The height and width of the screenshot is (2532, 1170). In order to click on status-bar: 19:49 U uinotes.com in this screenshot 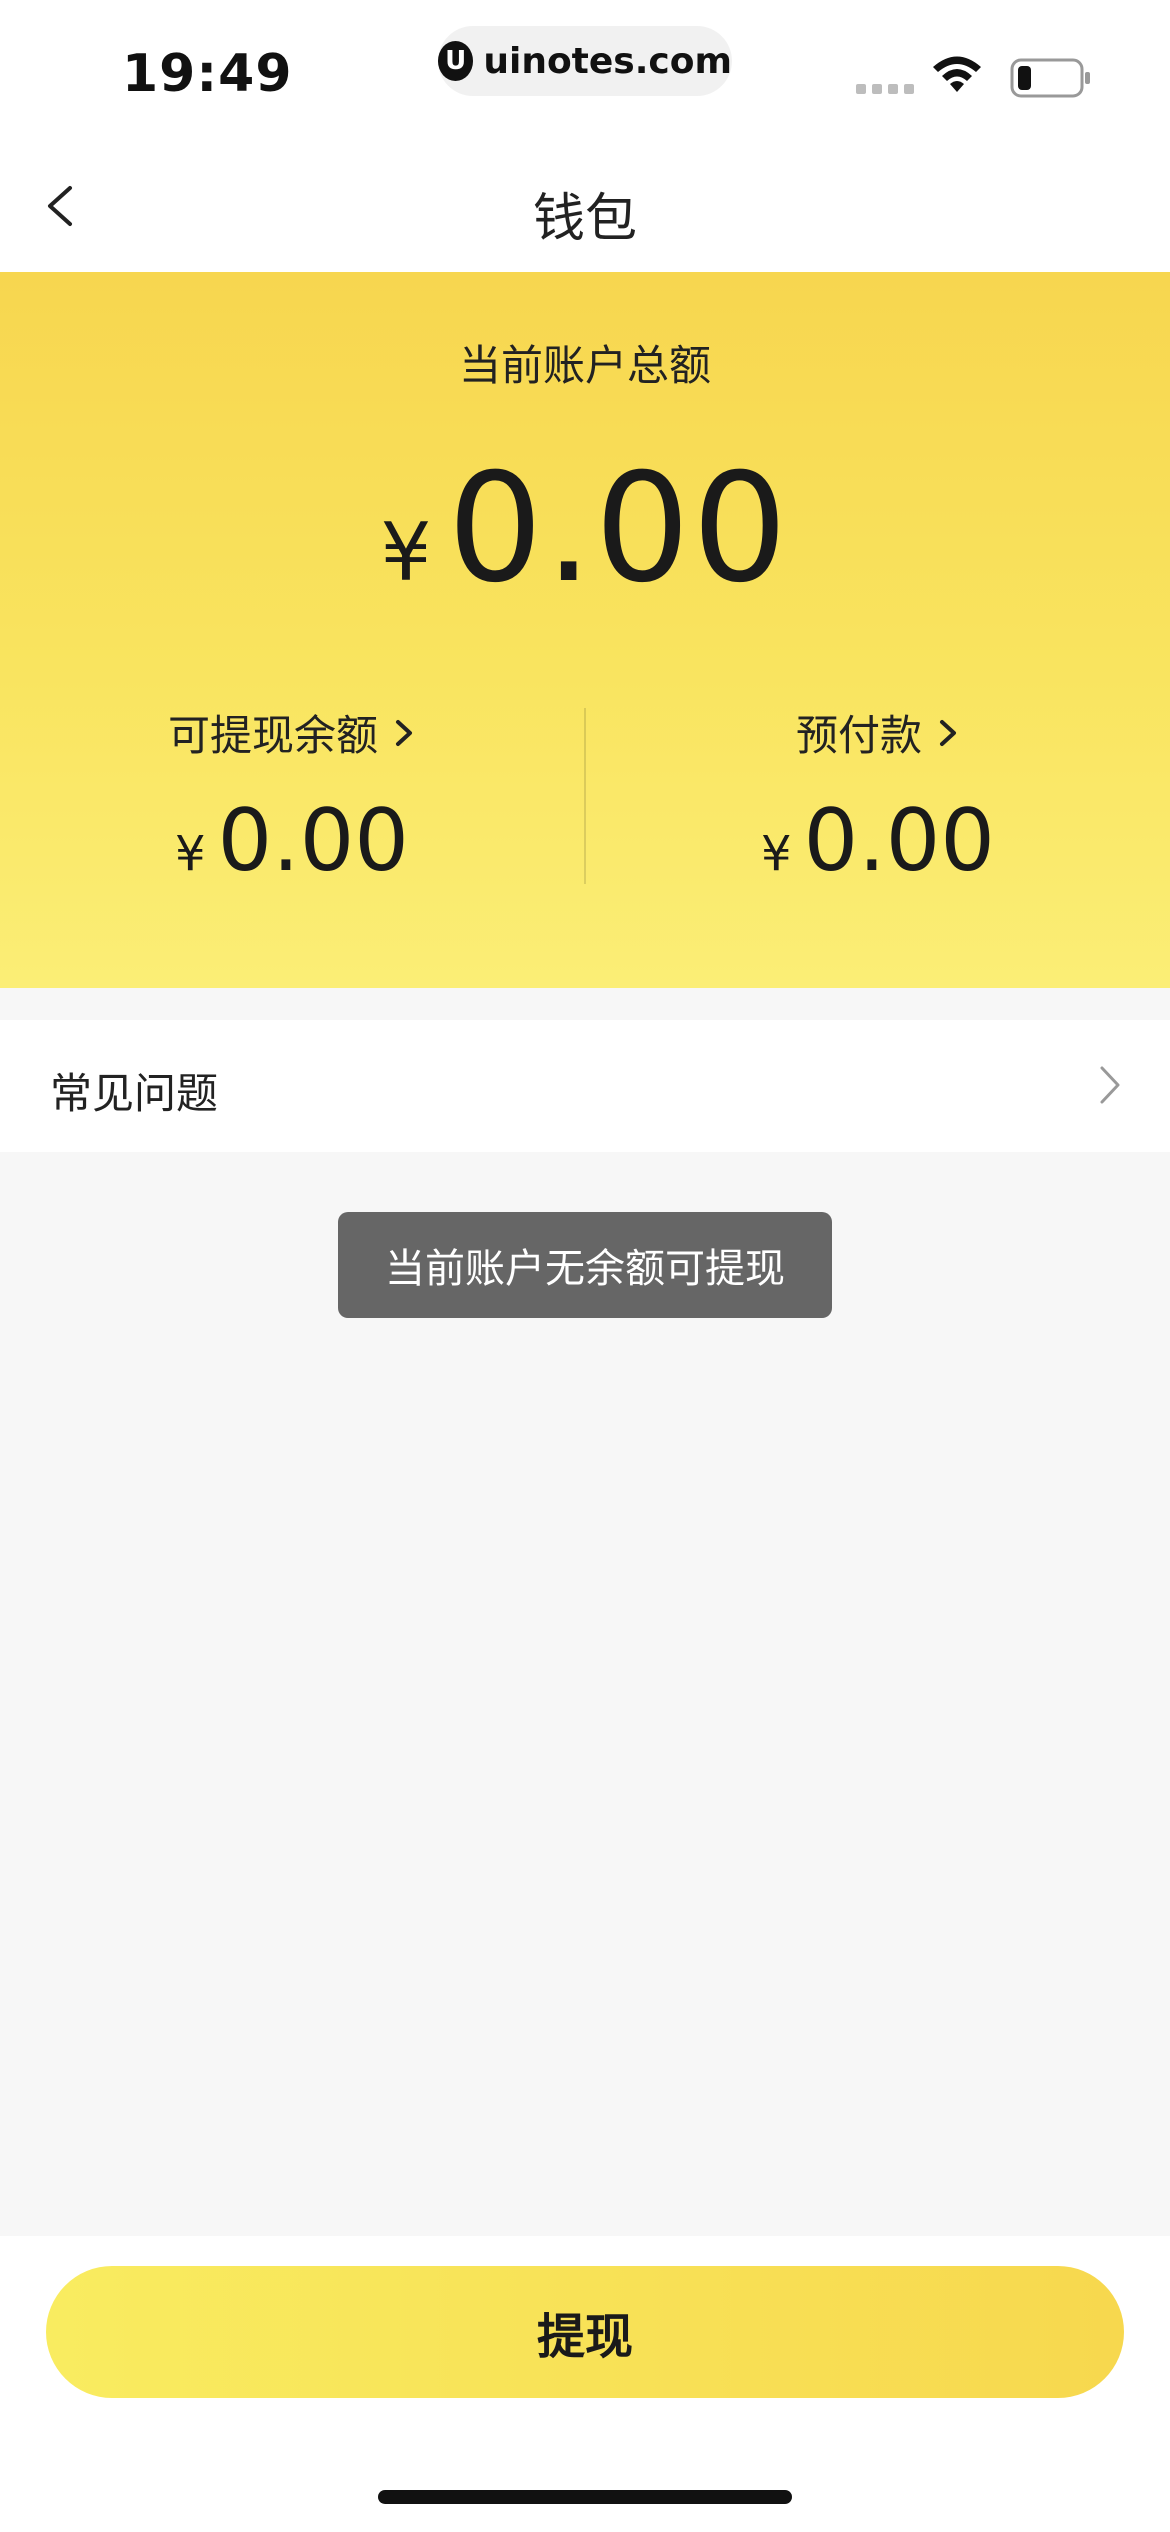, I will do `click(585, 70)`.